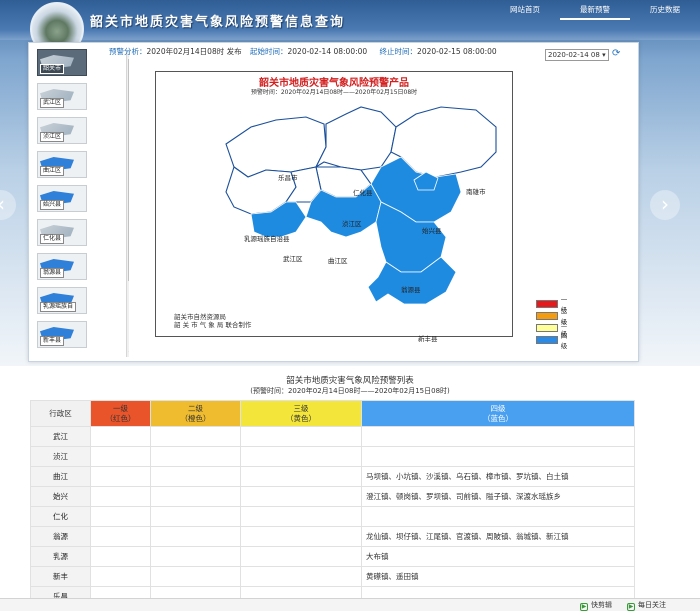 The height and width of the screenshot is (611, 700). What do you see at coordinates (432, 231) in the screenshot?
I see `map-label-shixing: 始兴县` at bounding box center [432, 231].